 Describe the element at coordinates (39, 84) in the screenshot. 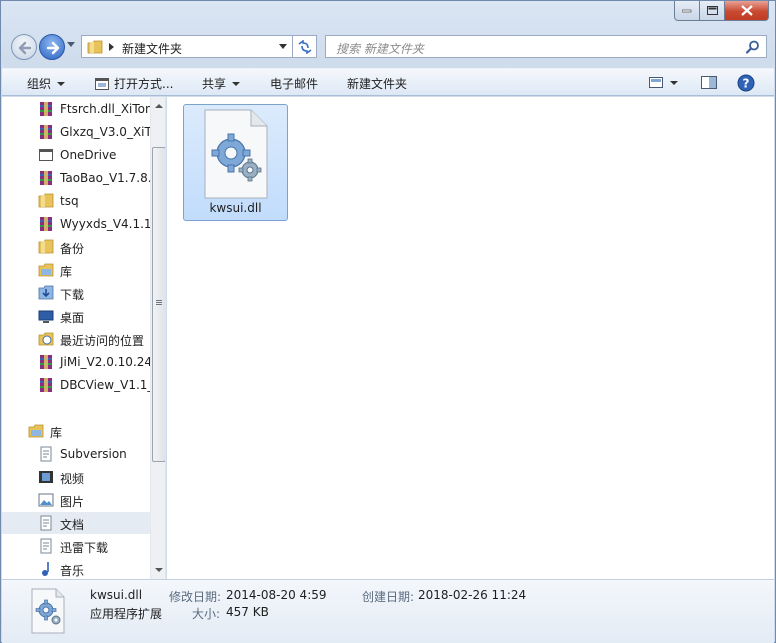

I see `organize-label: 组织` at that location.